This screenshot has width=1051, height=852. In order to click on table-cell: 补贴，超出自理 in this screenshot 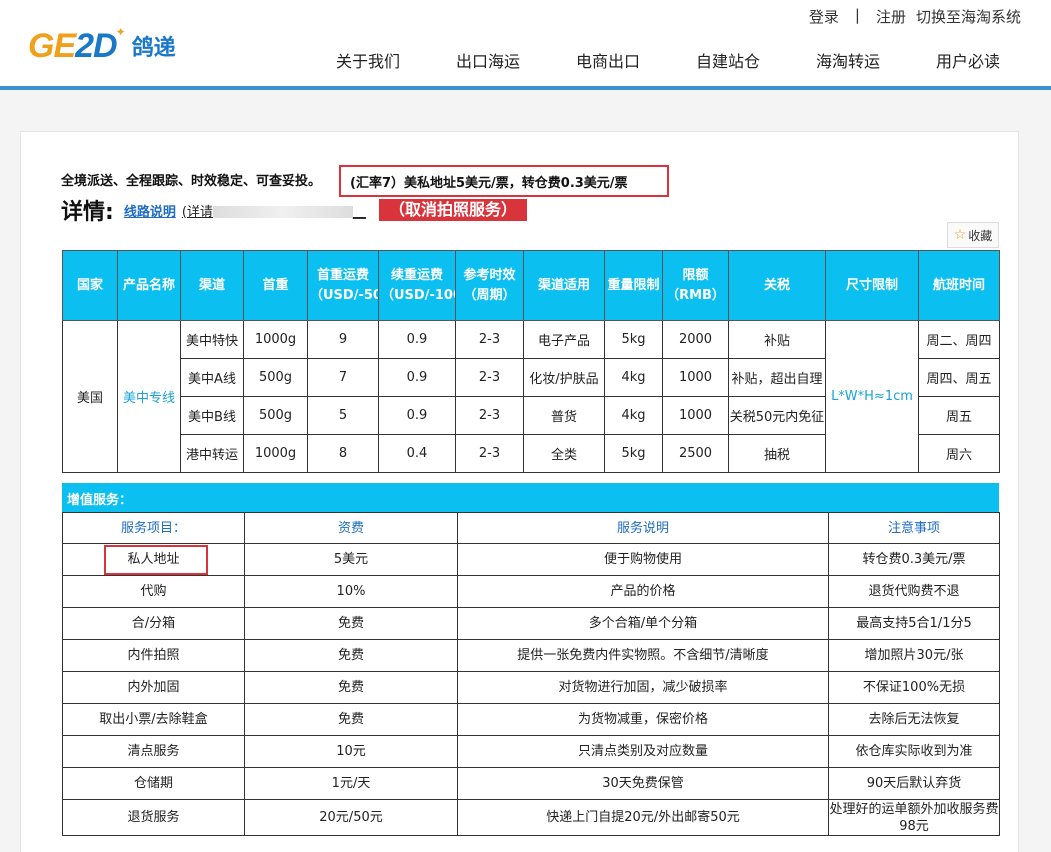, I will do `click(777, 377)`.